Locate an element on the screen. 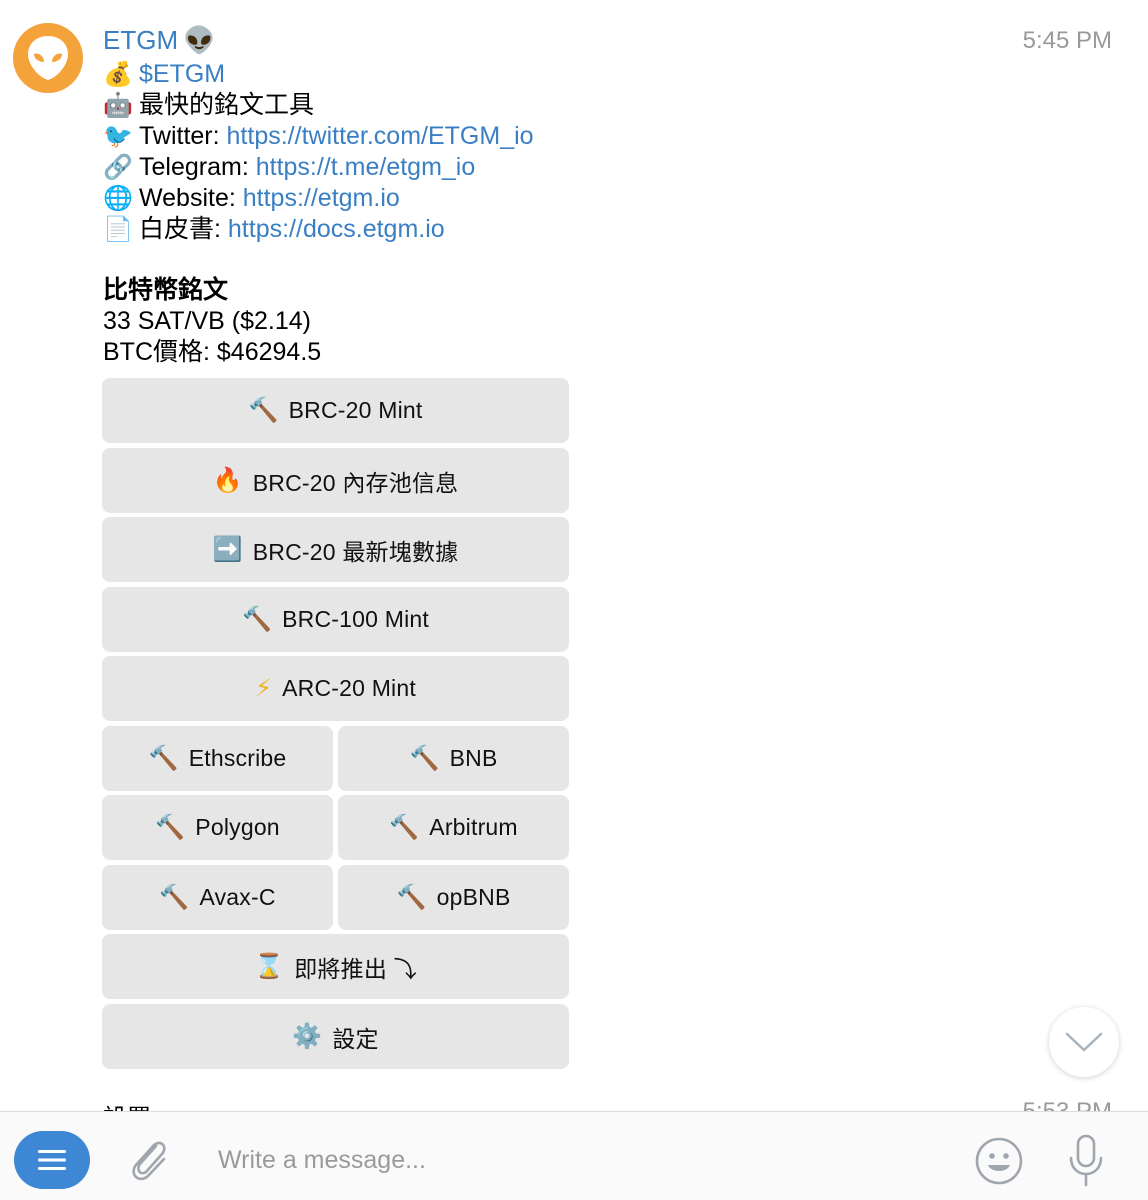 This screenshot has height=1200, width=1148. globe-icon: 🌐 is located at coordinates (118, 198).